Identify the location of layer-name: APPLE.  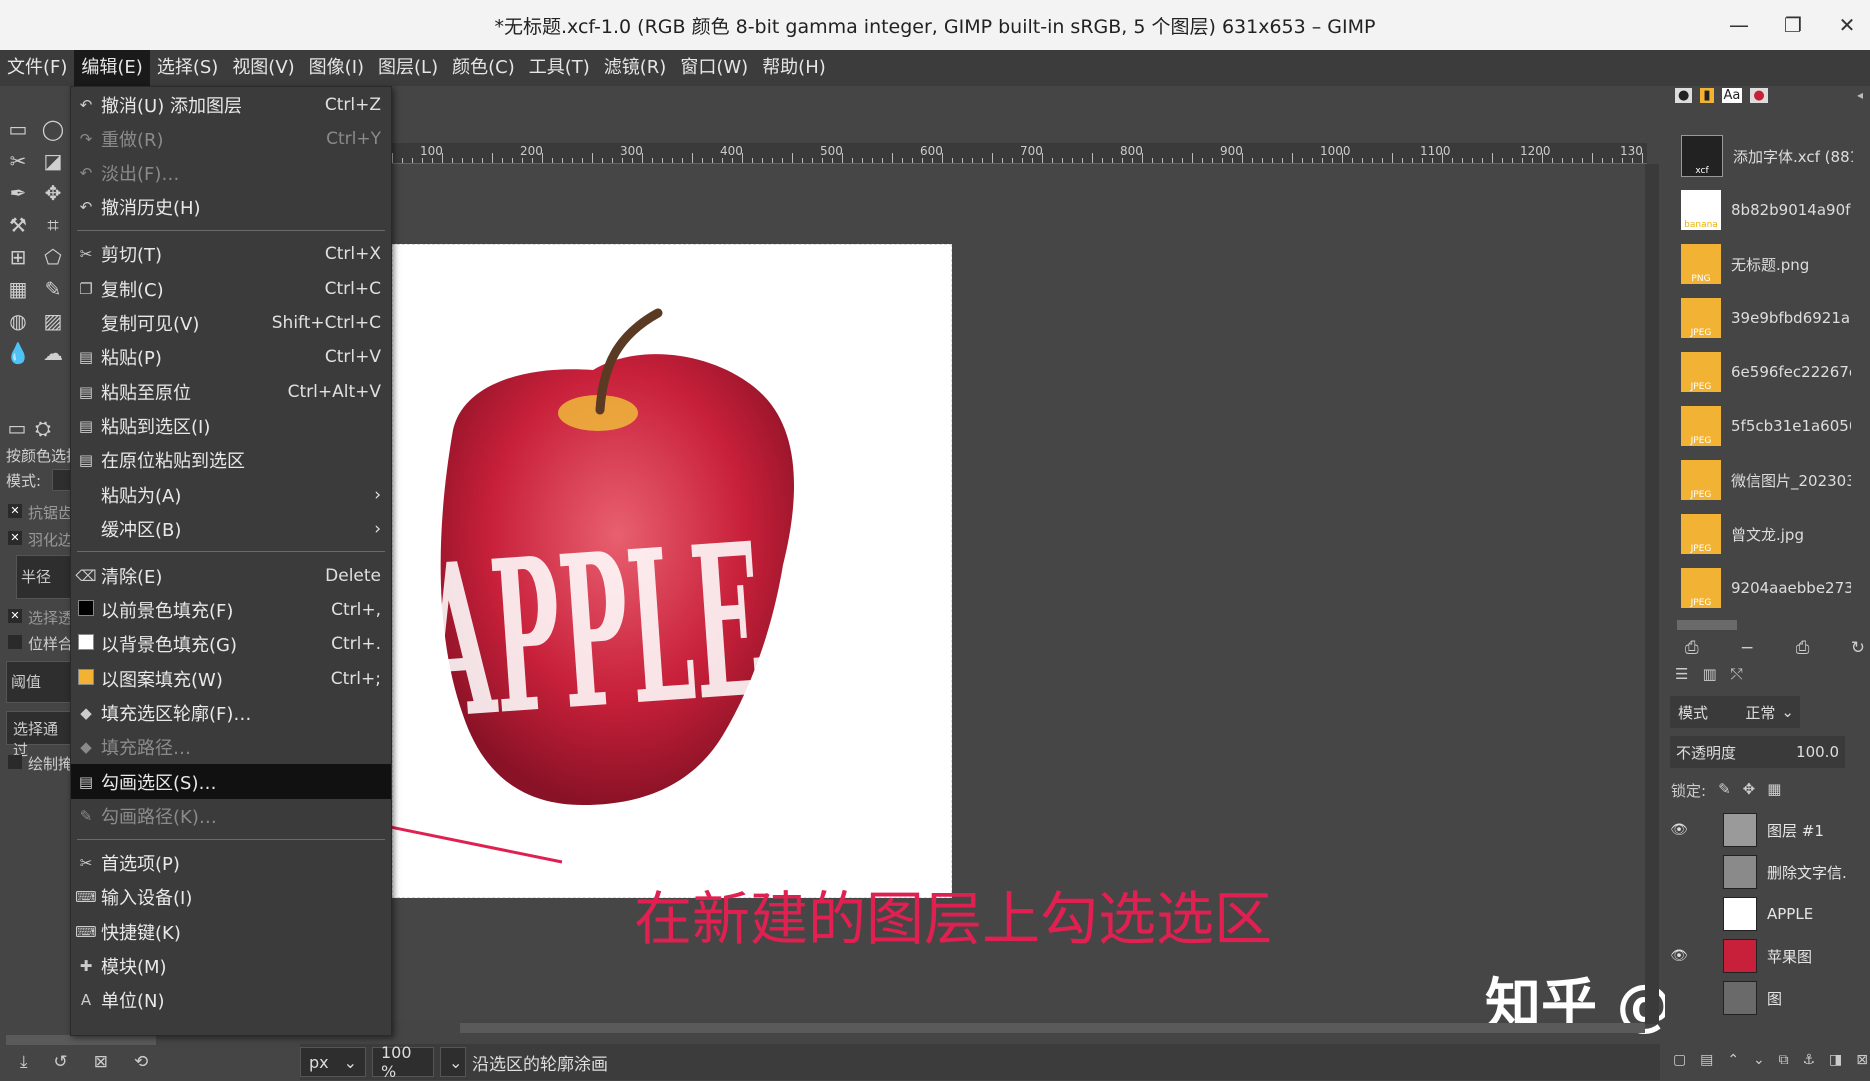
(1790, 914).